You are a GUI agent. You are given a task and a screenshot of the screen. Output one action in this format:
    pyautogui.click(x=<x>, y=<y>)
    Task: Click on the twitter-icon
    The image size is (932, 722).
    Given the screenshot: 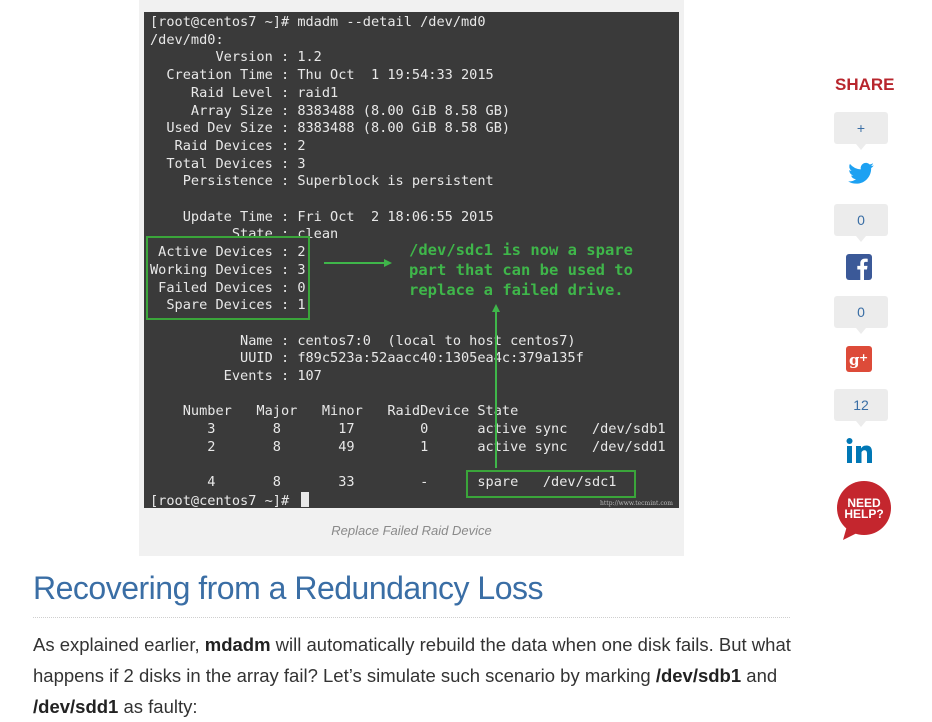 What is the action you would take?
    pyautogui.click(x=861, y=174)
    